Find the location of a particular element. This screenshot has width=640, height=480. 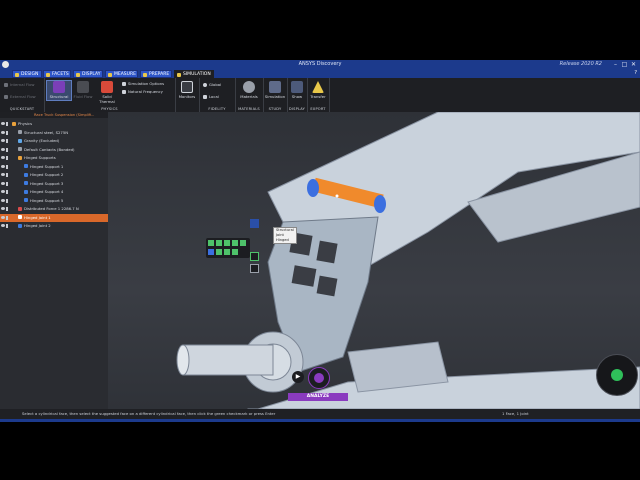

show-button: Show is located at coordinates (297, 90).